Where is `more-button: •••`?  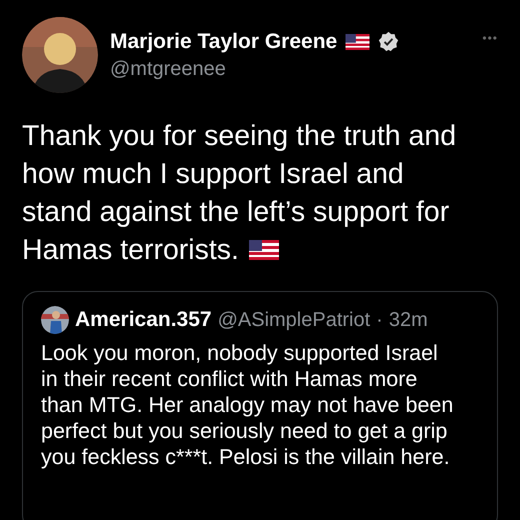
more-button: ••• is located at coordinates (490, 38).